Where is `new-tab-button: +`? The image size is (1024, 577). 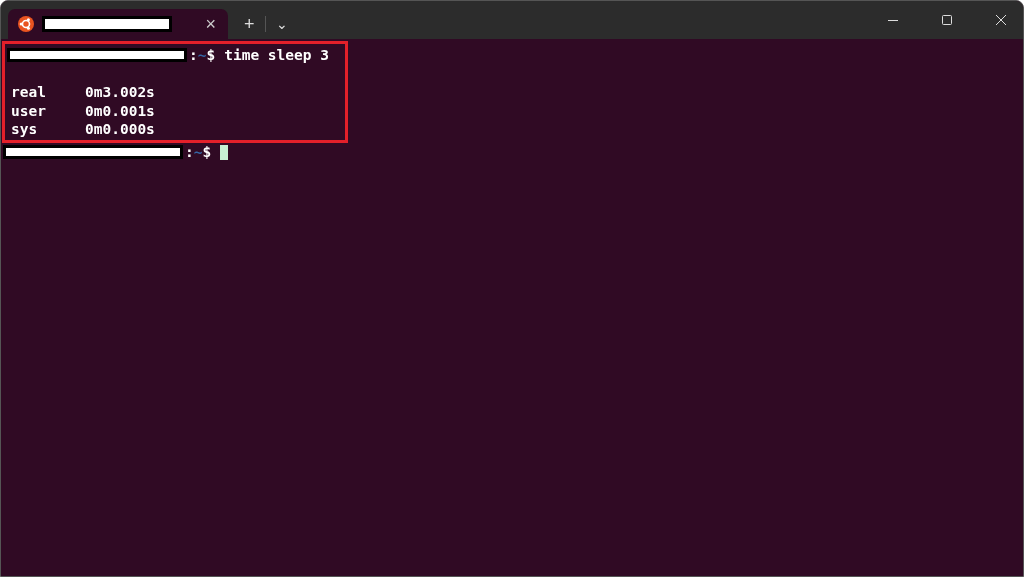 new-tab-button: + is located at coordinates (249, 24).